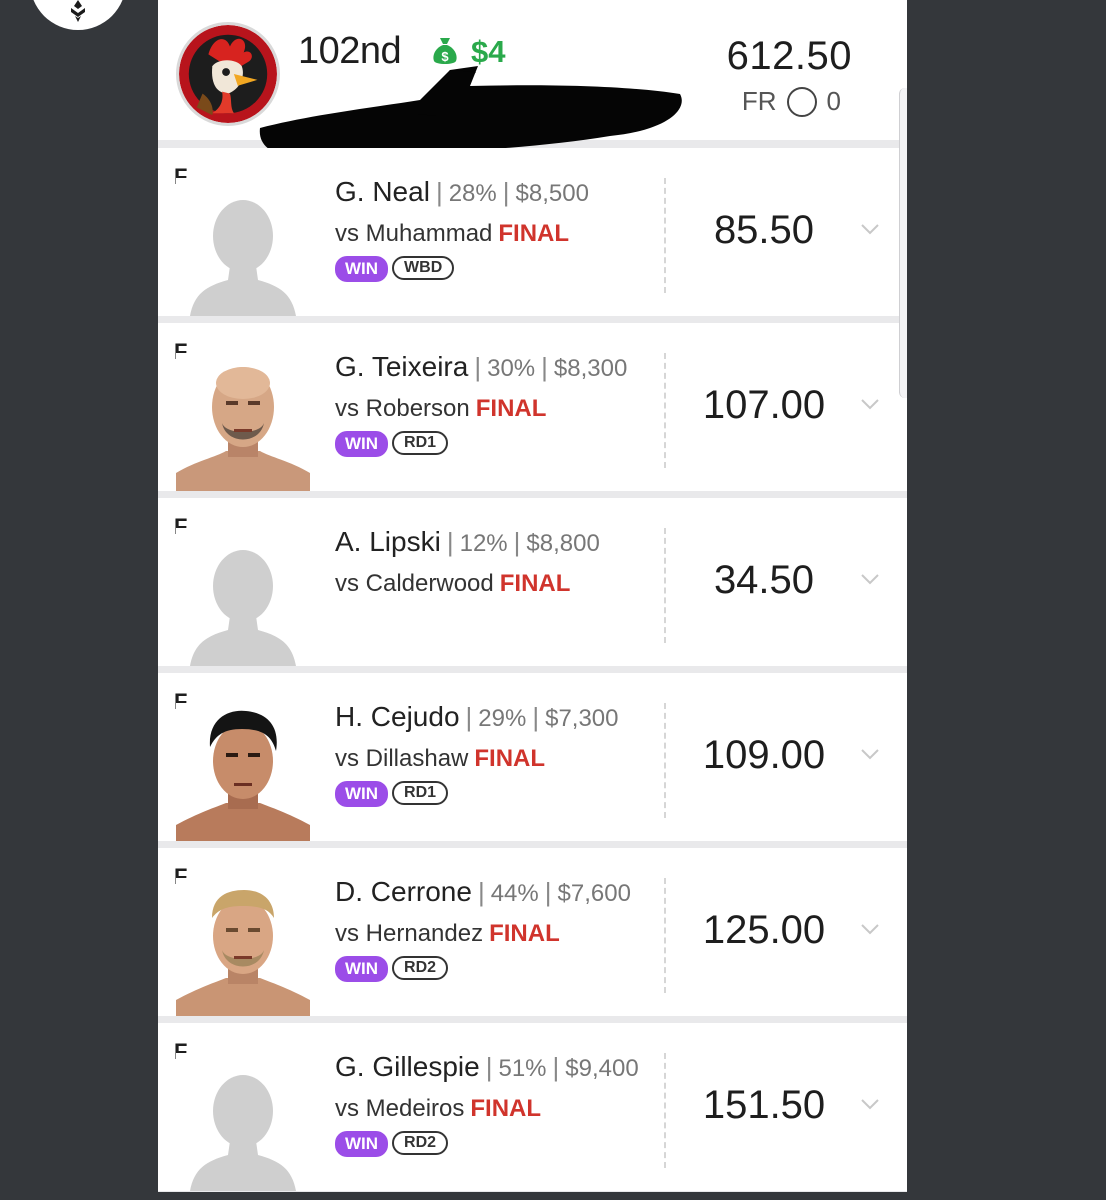 The height and width of the screenshot is (1200, 1106). Describe the element at coordinates (472, 193) in the screenshot. I see `ownership-pct: 28%` at that location.